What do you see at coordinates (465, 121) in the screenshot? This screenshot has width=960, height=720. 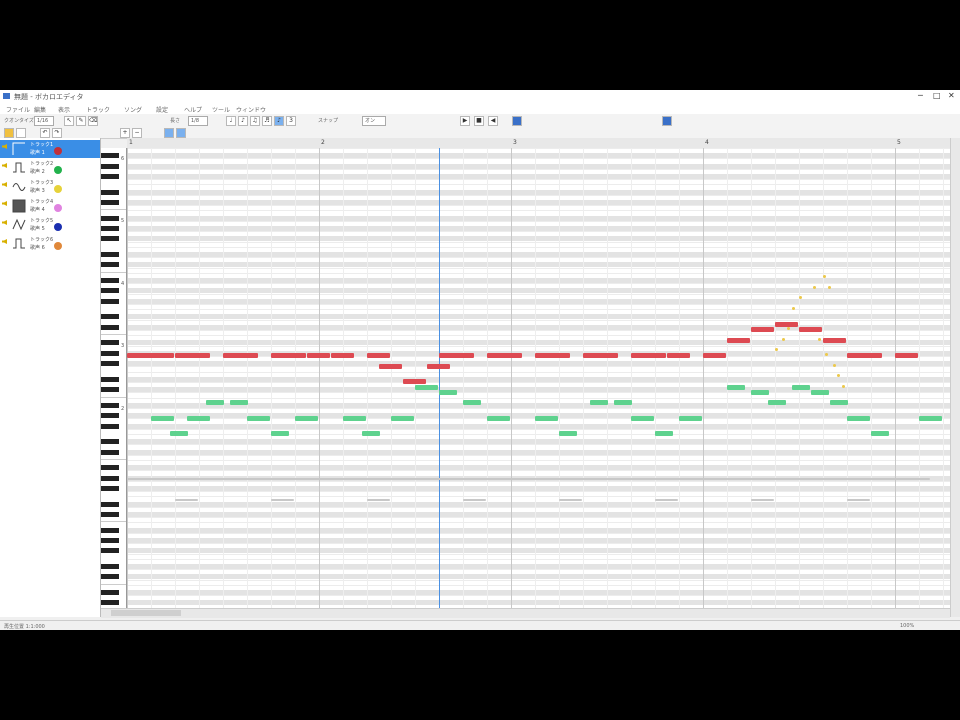 I see `play-icon: ▶` at bounding box center [465, 121].